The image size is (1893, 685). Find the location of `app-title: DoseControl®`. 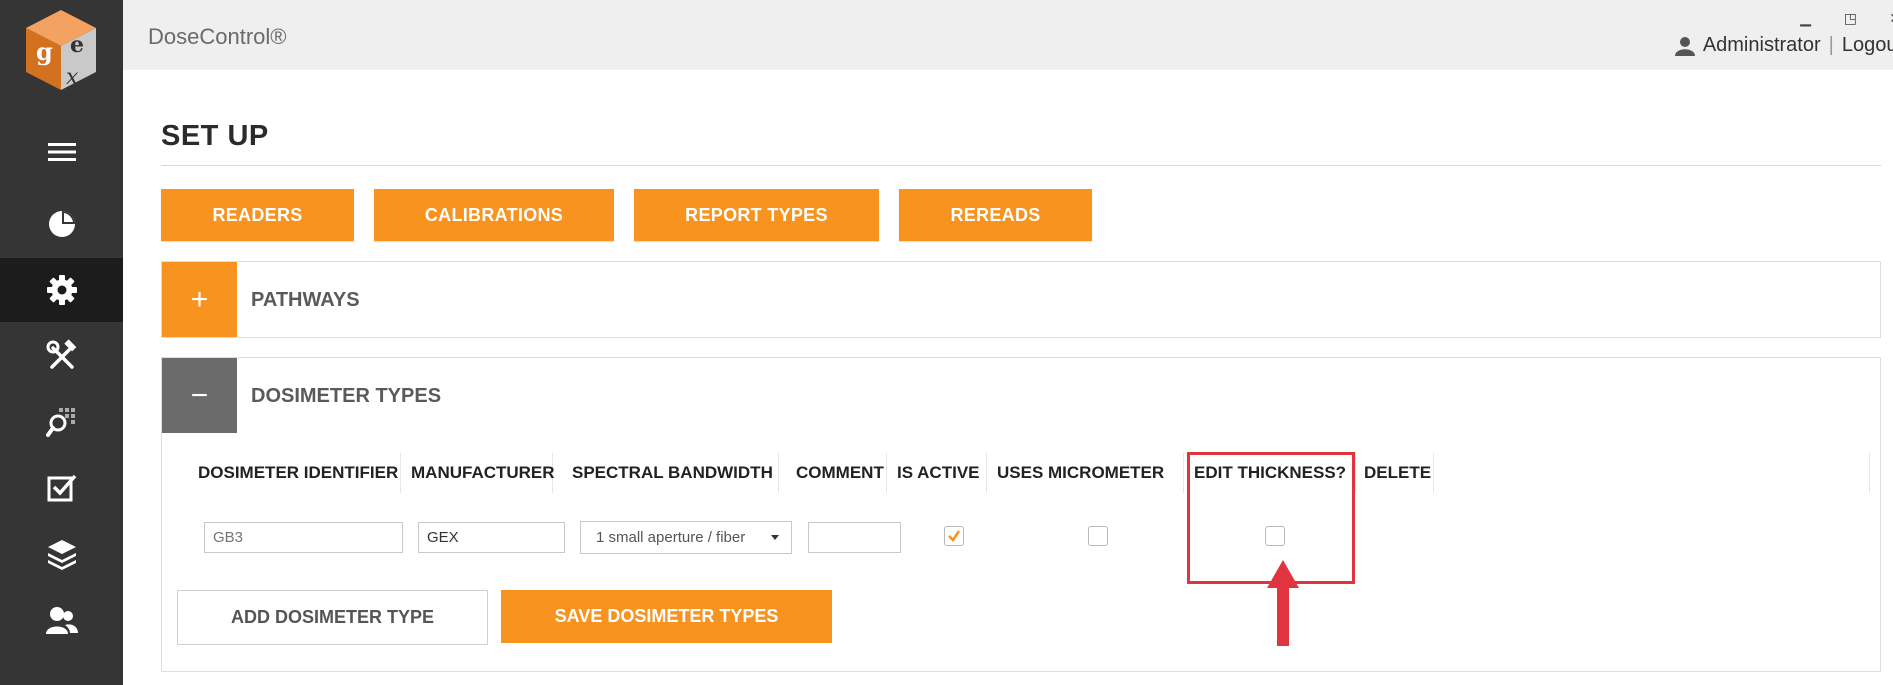

app-title: DoseControl® is located at coordinates (217, 36).